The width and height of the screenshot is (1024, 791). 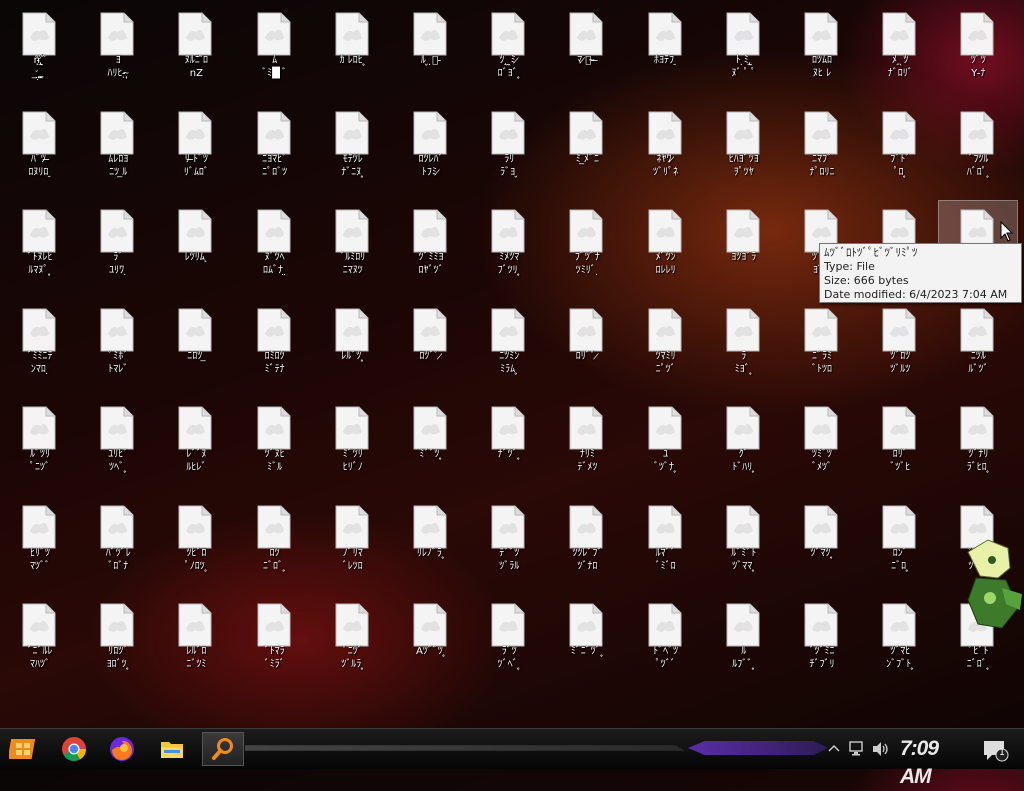 I want to click on desktop-file-icon: ﾏ ̷ﾟ ̴ ̶, so click(x=587, y=52).